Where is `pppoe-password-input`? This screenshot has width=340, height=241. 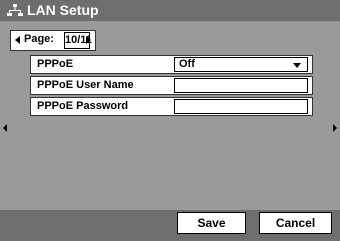
pppoe-password-input is located at coordinates (241, 106).